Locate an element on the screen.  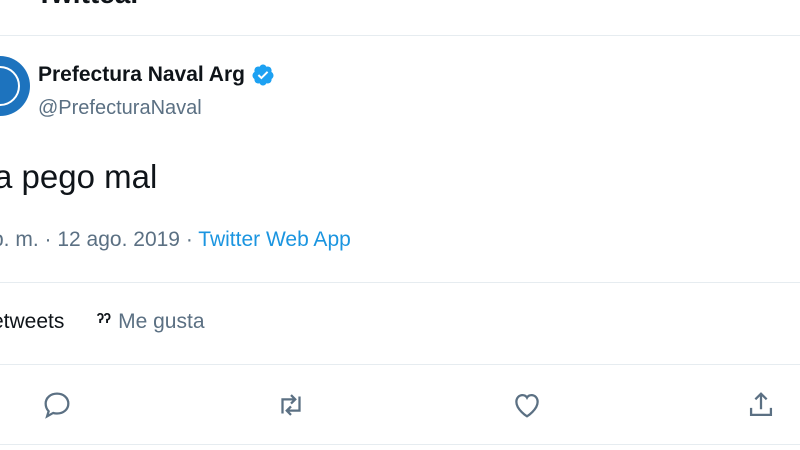
retweet-button is located at coordinates (291, 405).